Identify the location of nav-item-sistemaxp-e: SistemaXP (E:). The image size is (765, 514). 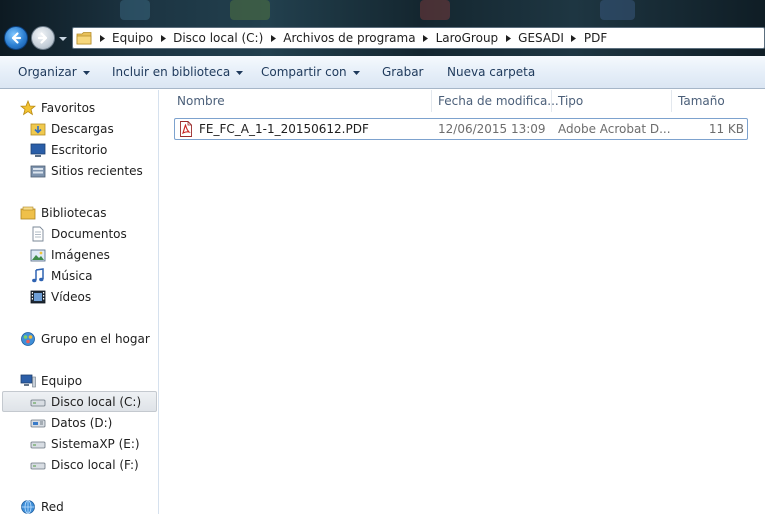
(78, 443).